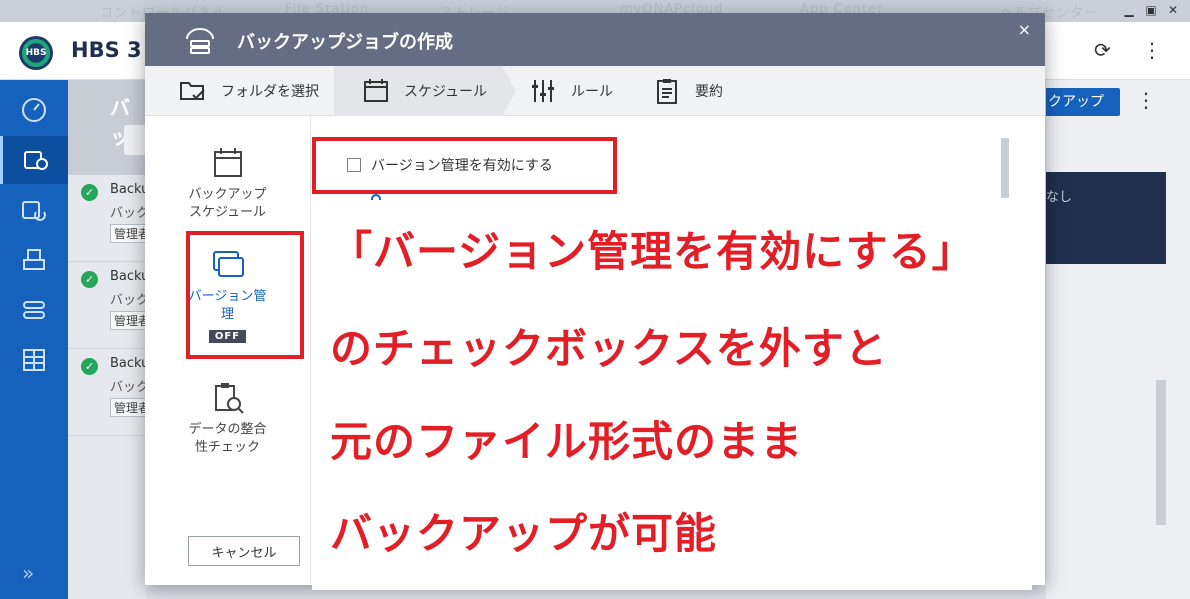  Describe the element at coordinates (652, 251) in the screenshot. I see `annotation-line-1: 「バージョン管理を有効にする」` at that location.